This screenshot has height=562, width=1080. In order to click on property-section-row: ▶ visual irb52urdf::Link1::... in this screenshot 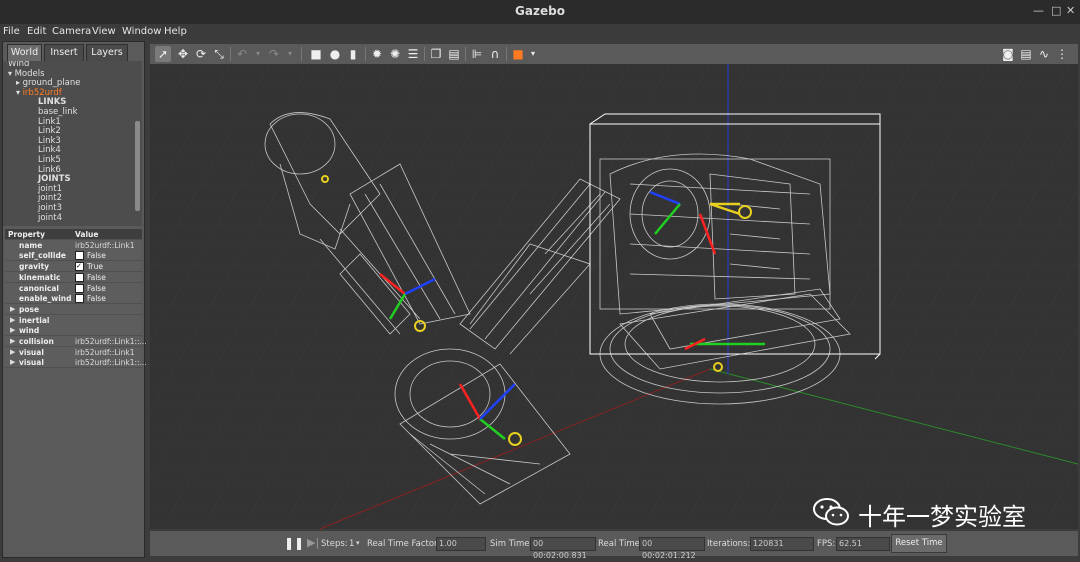, I will do `click(76, 363)`.